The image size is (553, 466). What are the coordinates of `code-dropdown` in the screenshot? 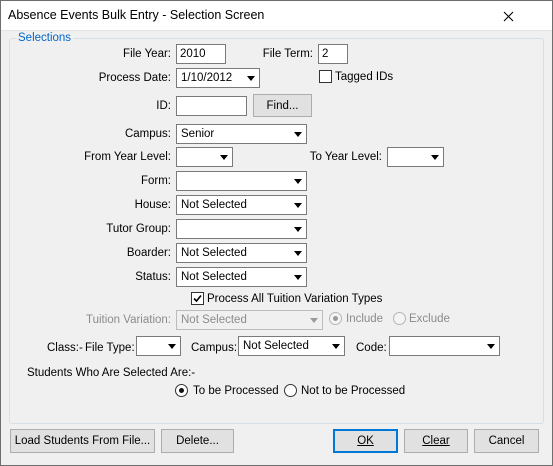 It's located at (444, 346).